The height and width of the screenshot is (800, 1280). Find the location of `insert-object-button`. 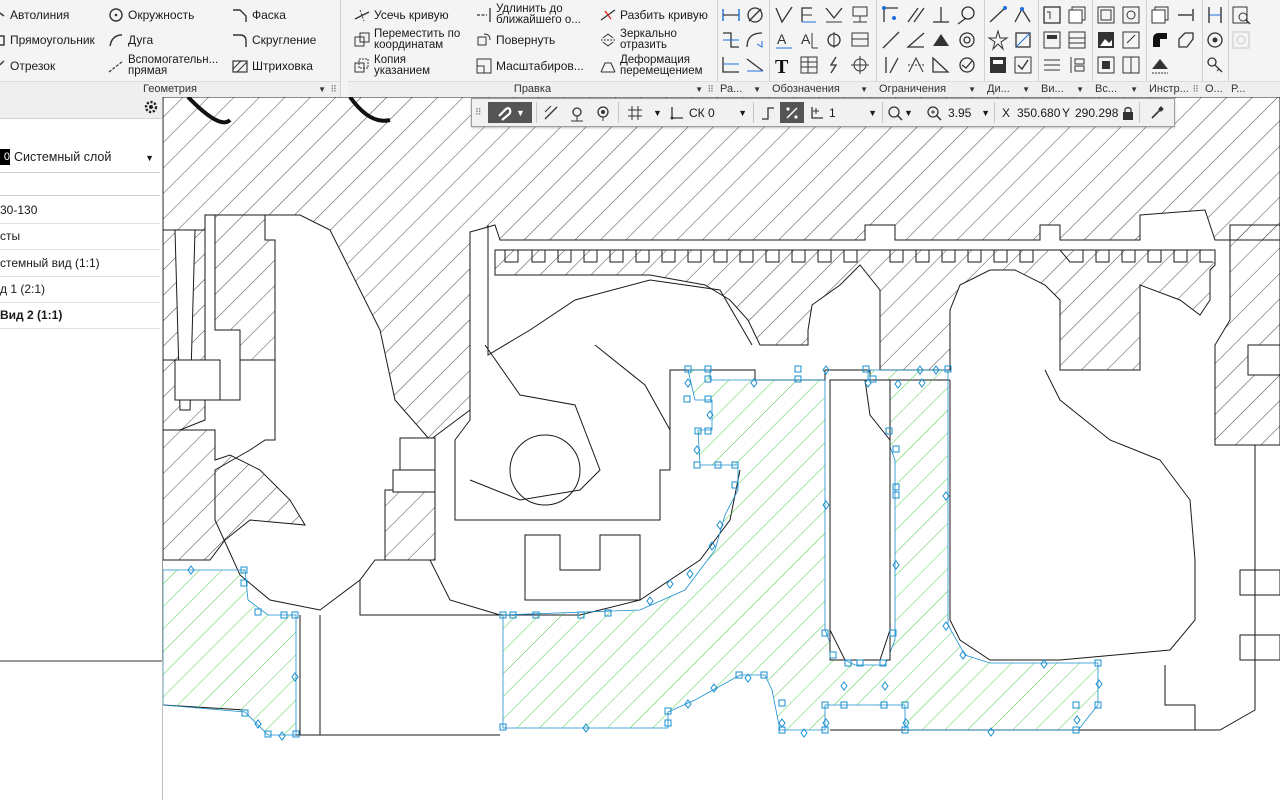

insert-object-button is located at coordinates (1106, 65).